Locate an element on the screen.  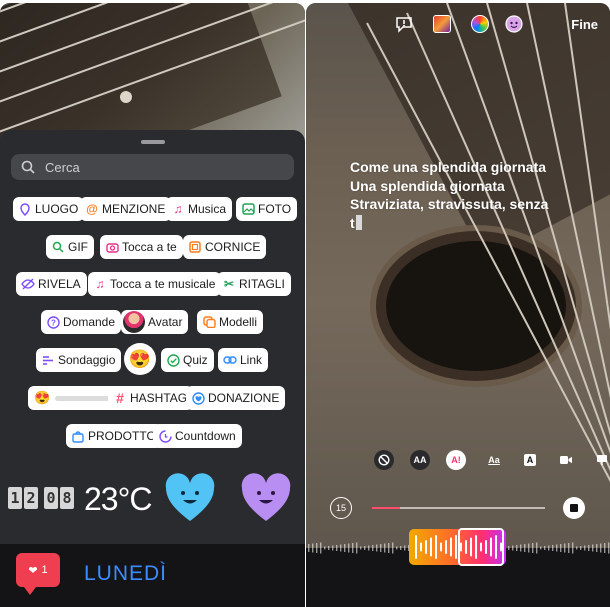
poll-icon is located at coordinates (48, 360).